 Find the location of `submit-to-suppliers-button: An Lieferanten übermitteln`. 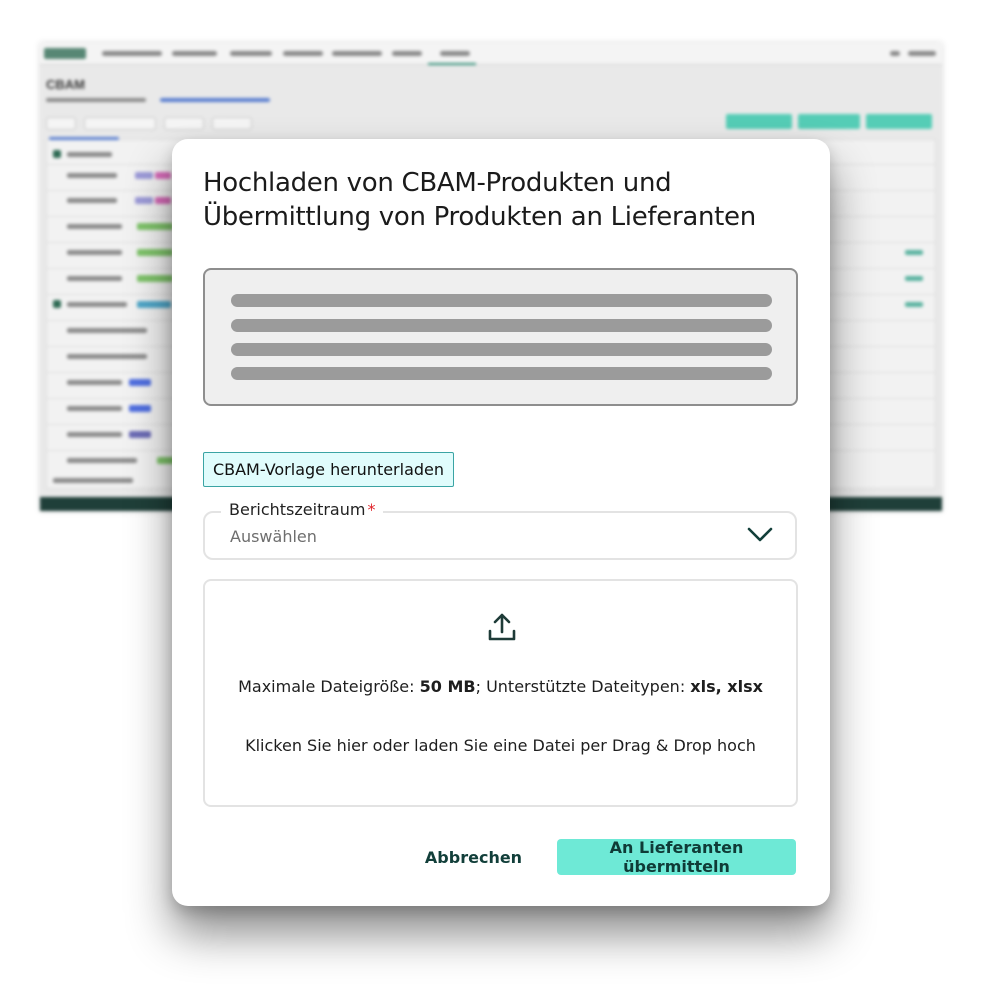

submit-to-suppliers-button: An Lieferanten übermitteln is located at coordinates (676, 857).